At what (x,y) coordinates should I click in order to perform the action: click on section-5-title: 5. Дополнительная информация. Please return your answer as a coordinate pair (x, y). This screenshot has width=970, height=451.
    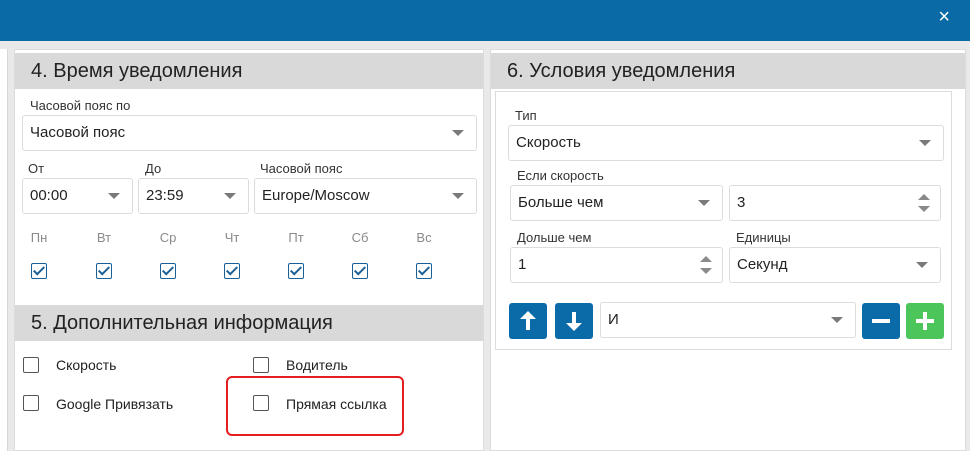
    Looking at the image, I should click on (249, 323).